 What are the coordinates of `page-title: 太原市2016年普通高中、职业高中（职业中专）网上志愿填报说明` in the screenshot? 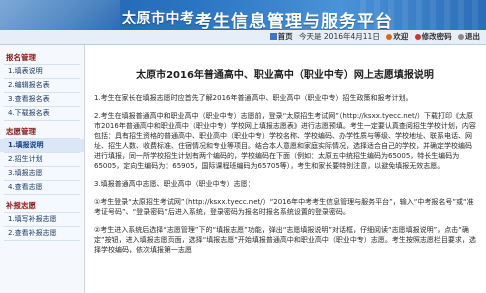 It's located at (285, 75).